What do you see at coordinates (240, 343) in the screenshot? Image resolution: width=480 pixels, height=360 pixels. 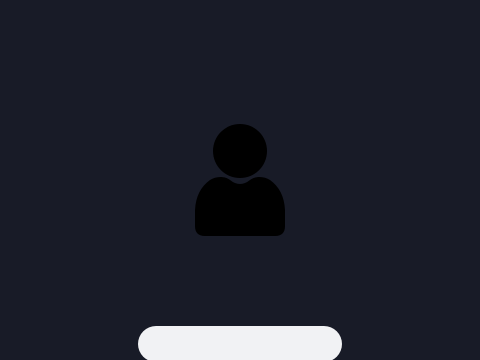 I see `bottom-action-button` at bounding box center [240, 343].